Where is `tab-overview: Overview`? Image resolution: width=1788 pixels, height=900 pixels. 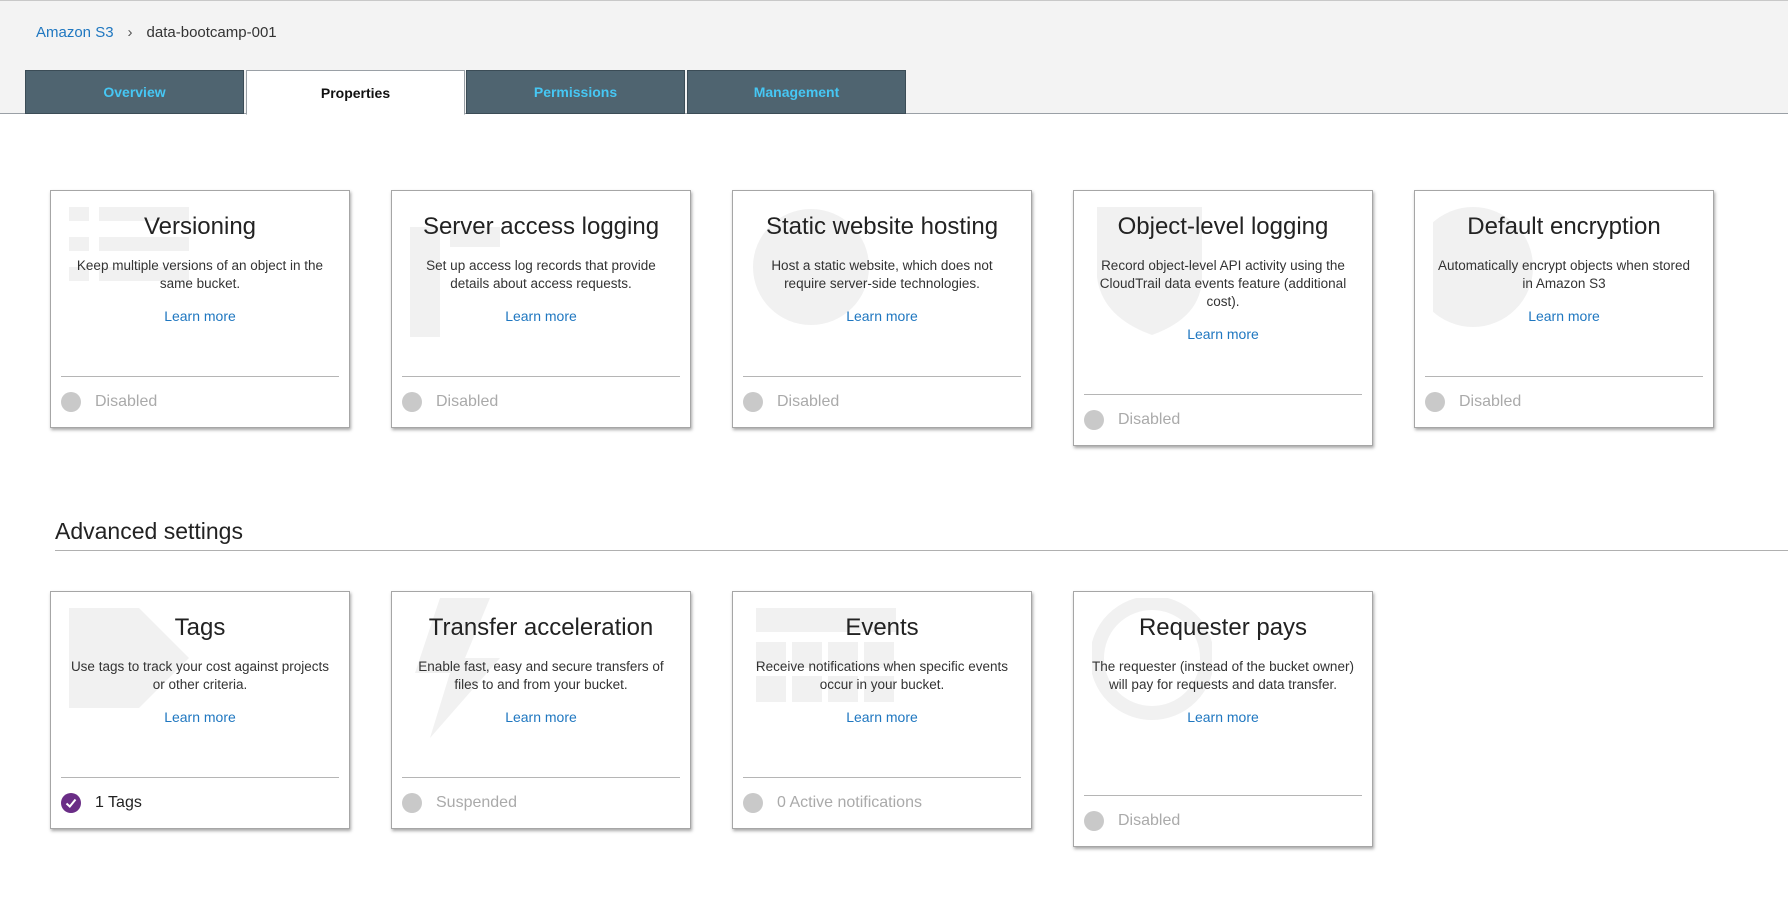
tab-overview: Overview is located at coordinates (134, 92).